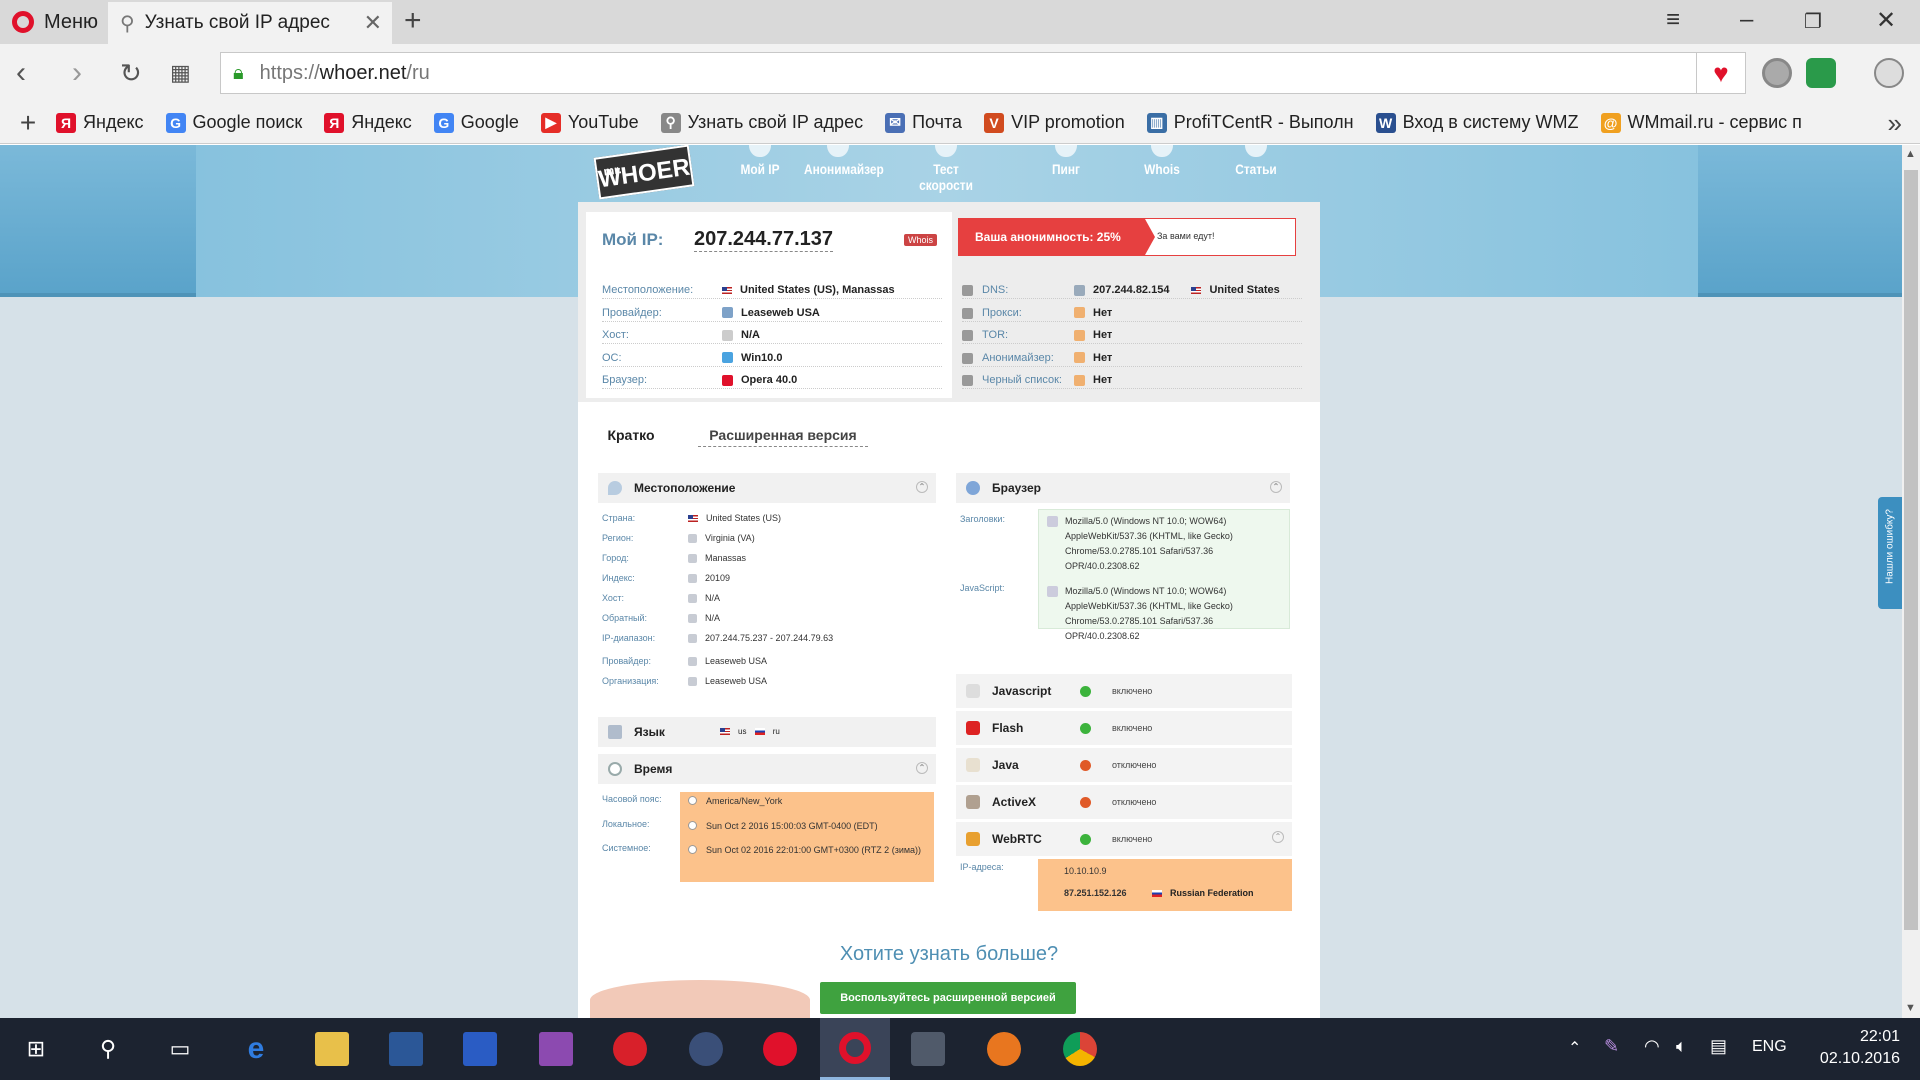 The width and height of the screenshot is (1920, 1080). I want to click on bookmark-item: V VIP promotion, so click(1054, 122).